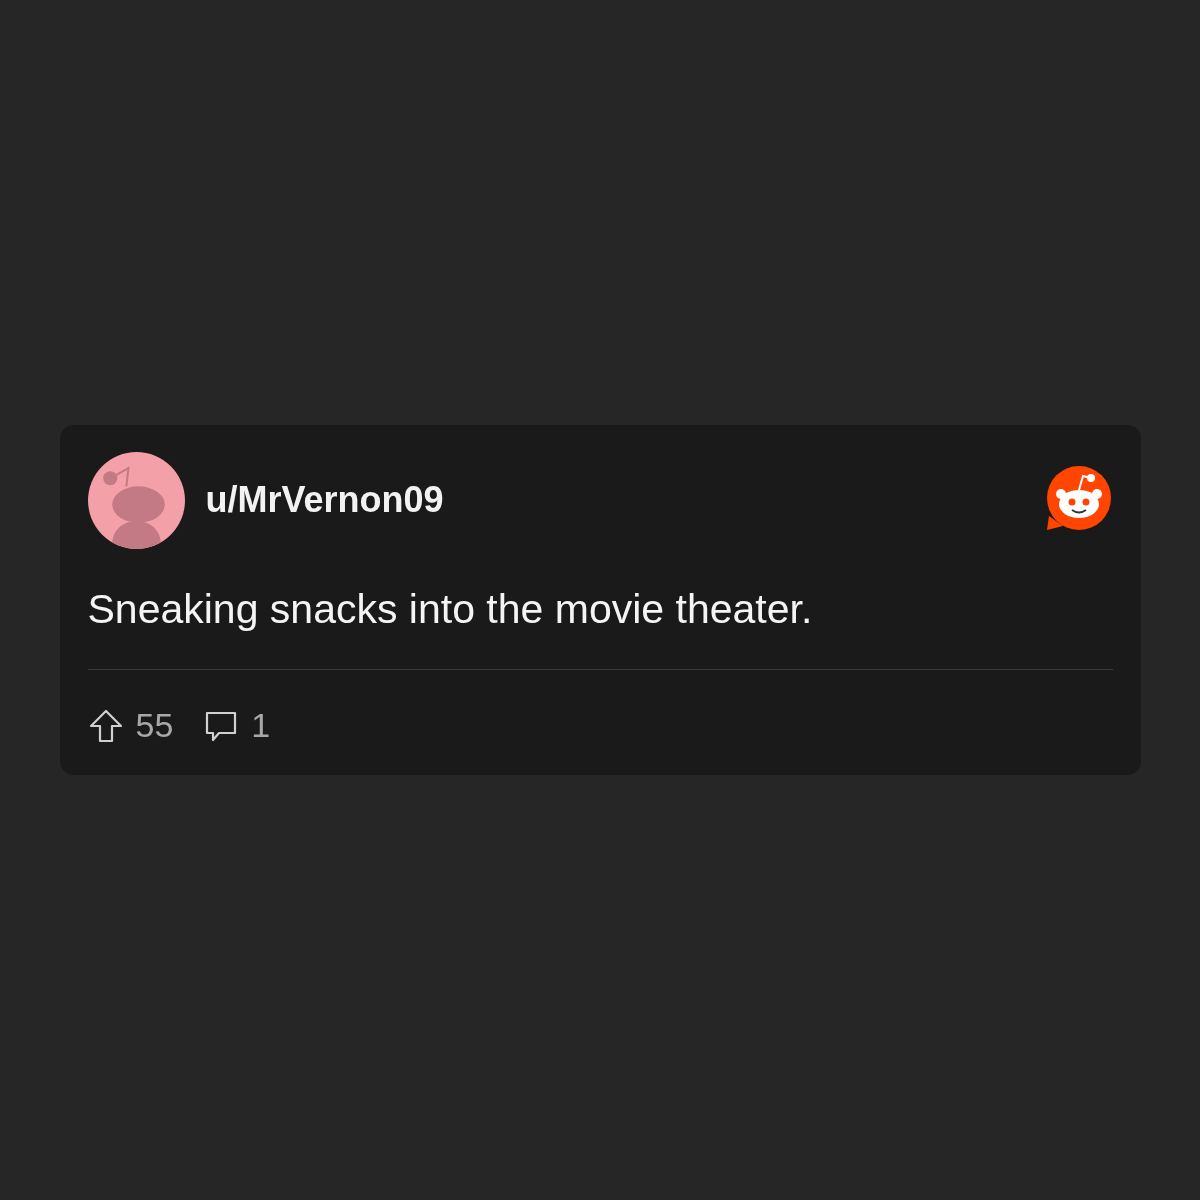 This screenshot has width=1200, height=1200. Describe the element at coordinates (450, 609) in the screenshot. I see `post-text: Sneaking snacks into the movie theater.` at that location.